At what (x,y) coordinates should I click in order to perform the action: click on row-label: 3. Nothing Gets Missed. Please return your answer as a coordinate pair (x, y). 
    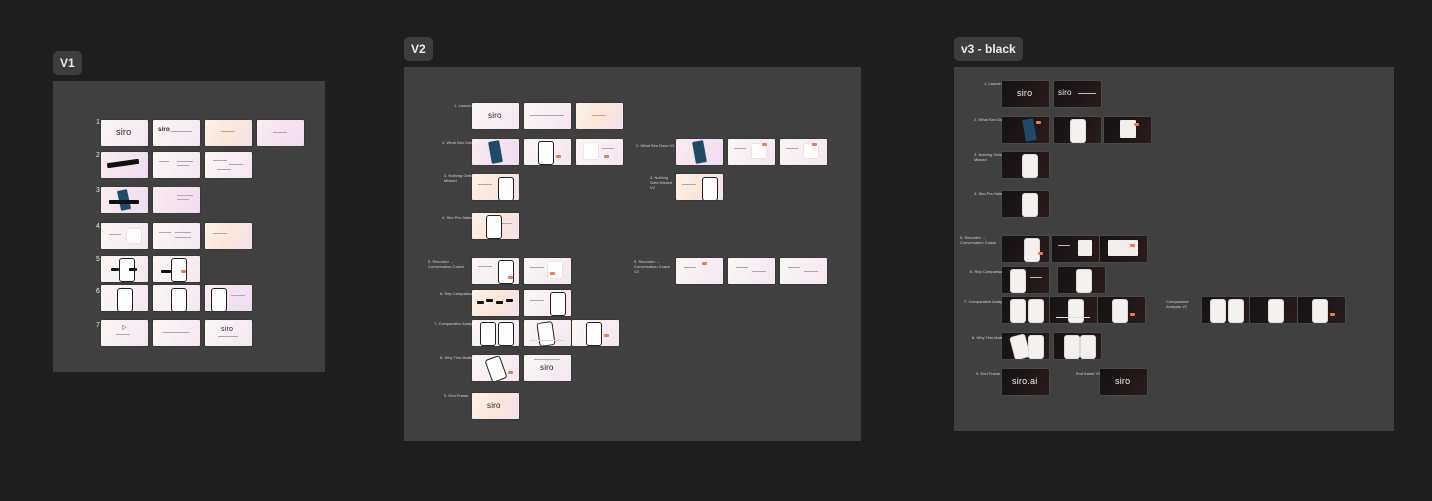
    Looking at the image, I should click on (988, 157).